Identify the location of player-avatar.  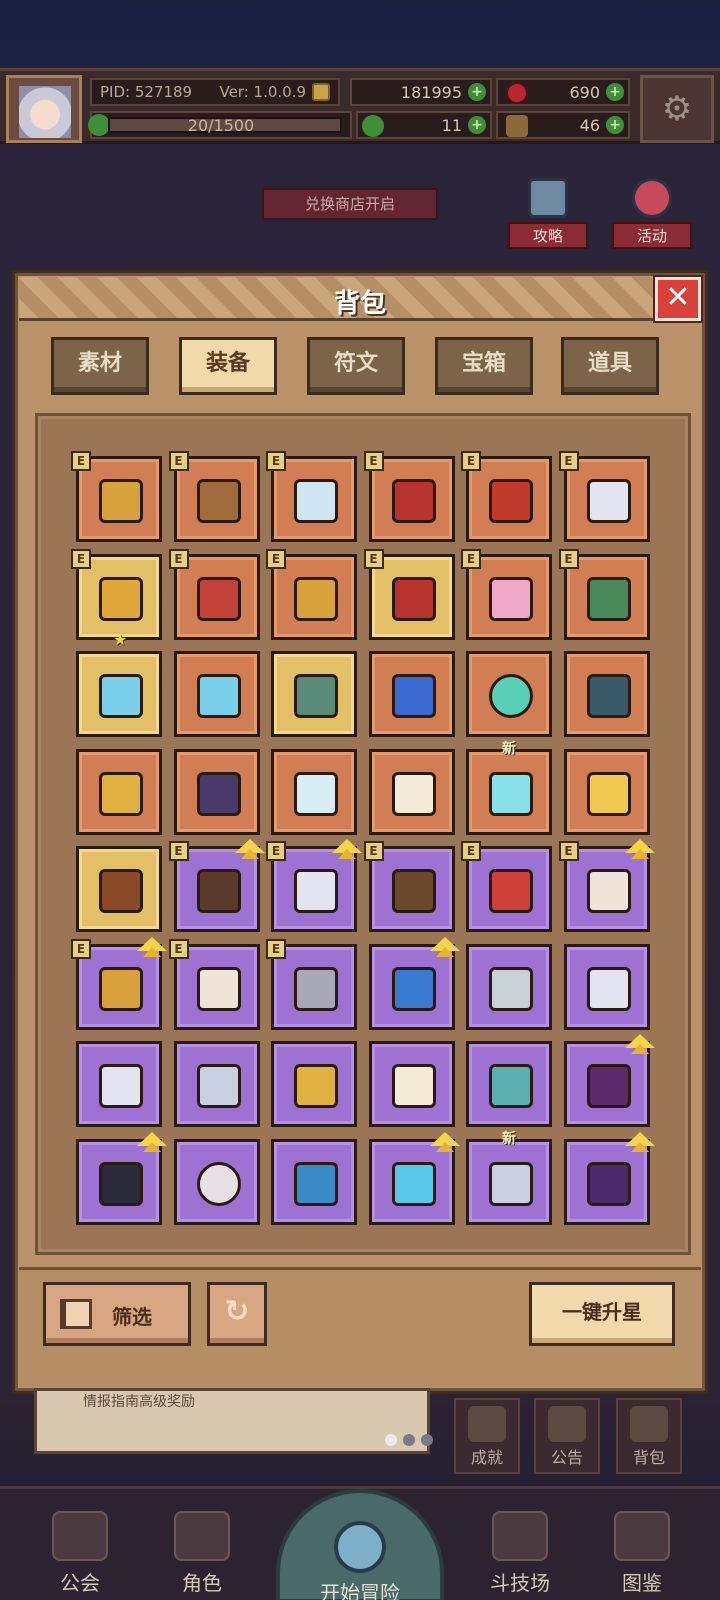
(44, 109).